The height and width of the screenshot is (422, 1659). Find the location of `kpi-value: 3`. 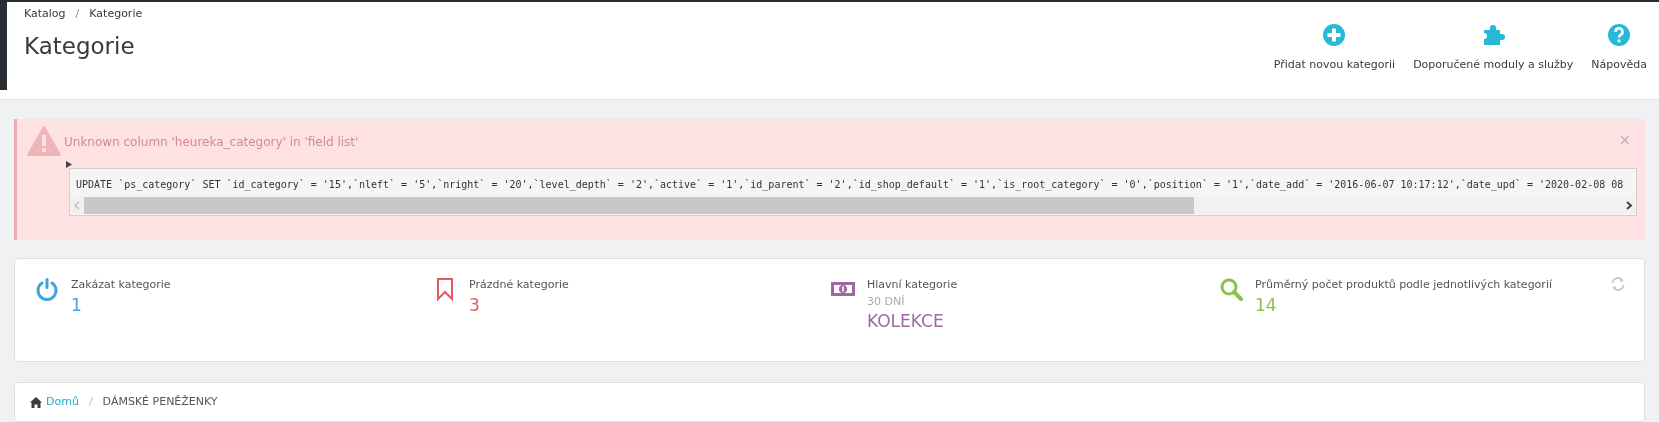

kpi-value: 3 is located at coordinates (474, 304).